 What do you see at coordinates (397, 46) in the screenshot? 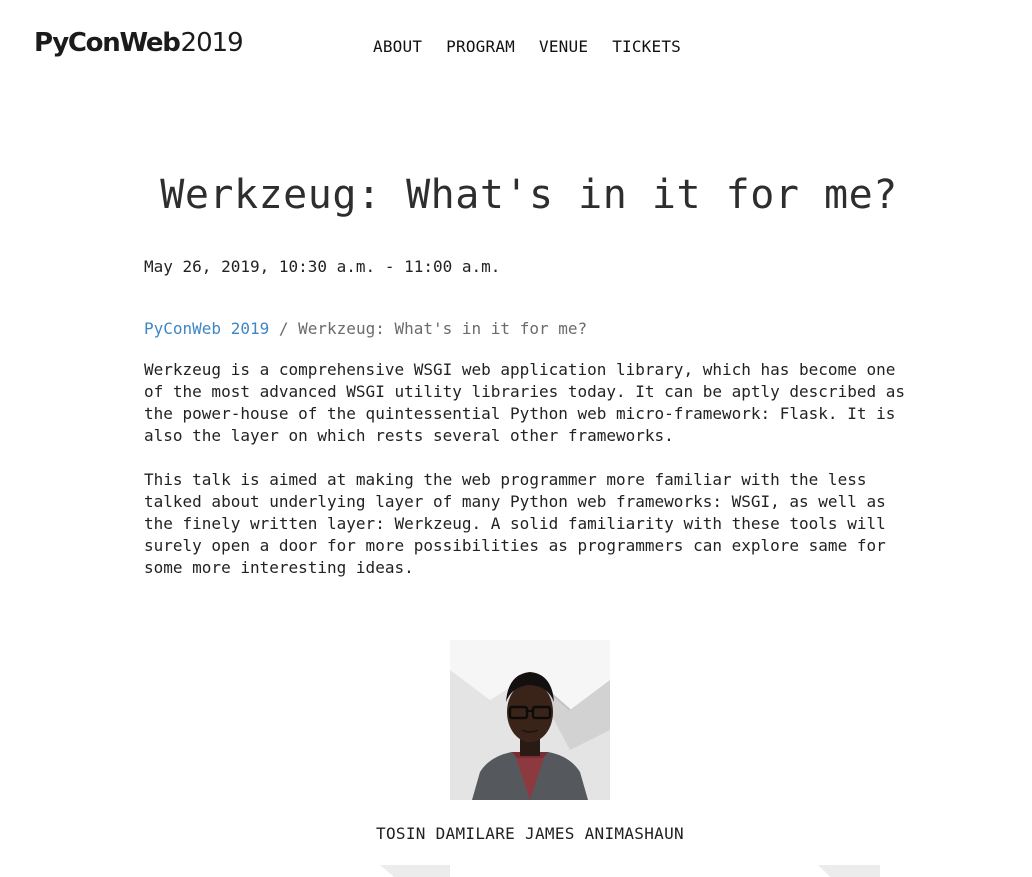
I see `nav-about: ABOUT` at bounding box center [397, 46].